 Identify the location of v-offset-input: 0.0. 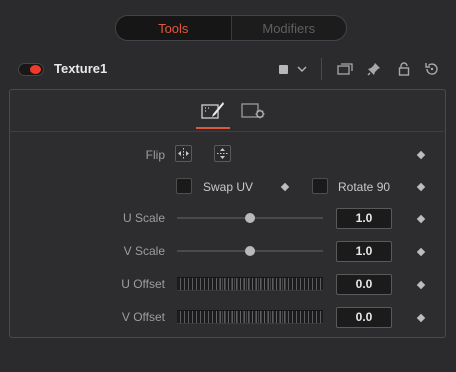
(364, 317).